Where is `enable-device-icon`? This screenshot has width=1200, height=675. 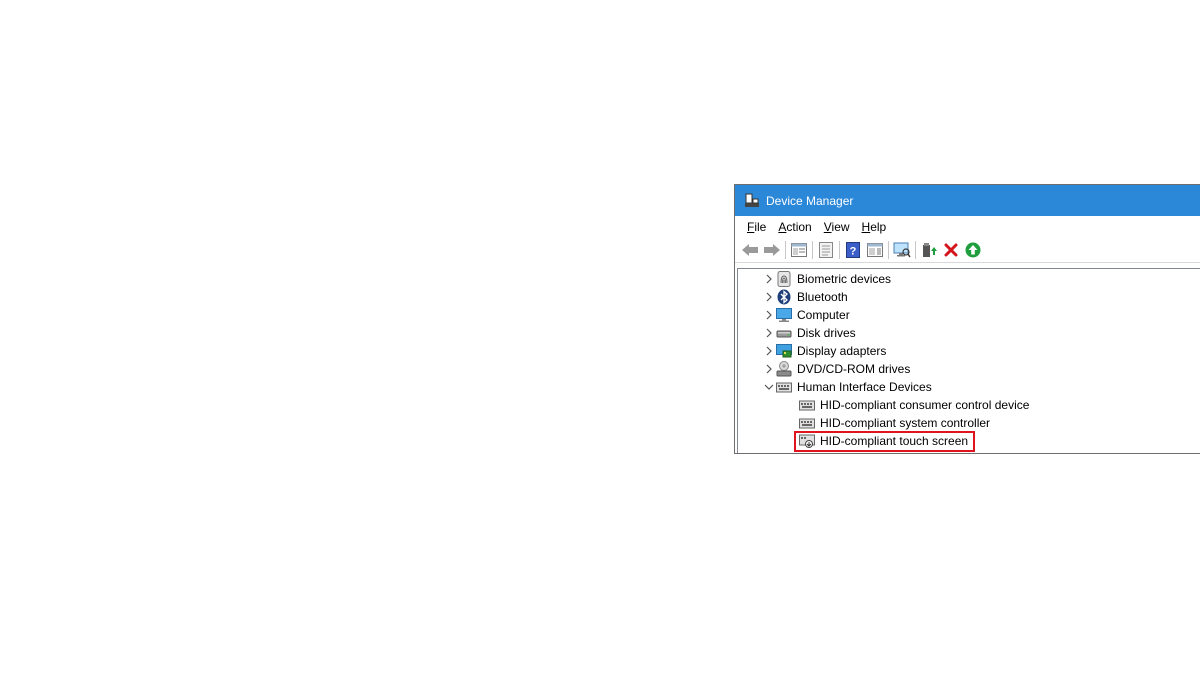
enable-device-icon is located at coordinates (973, 250).